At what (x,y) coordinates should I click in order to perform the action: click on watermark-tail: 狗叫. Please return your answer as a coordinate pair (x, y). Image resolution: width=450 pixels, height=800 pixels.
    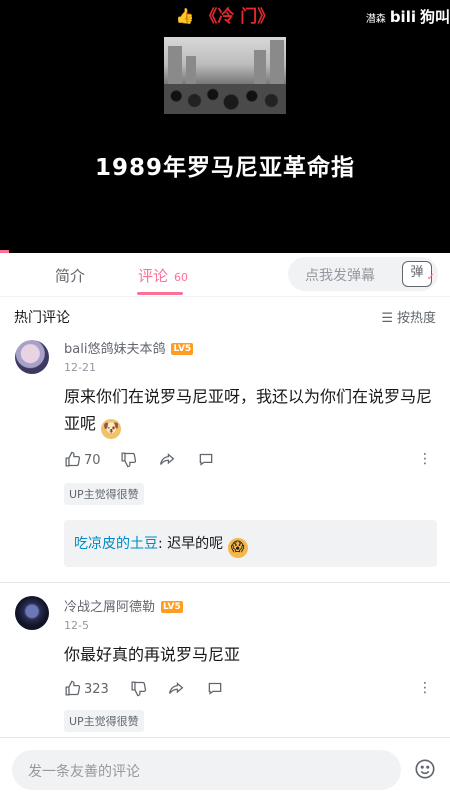
    Looking at the image, I should click on (434, 17).